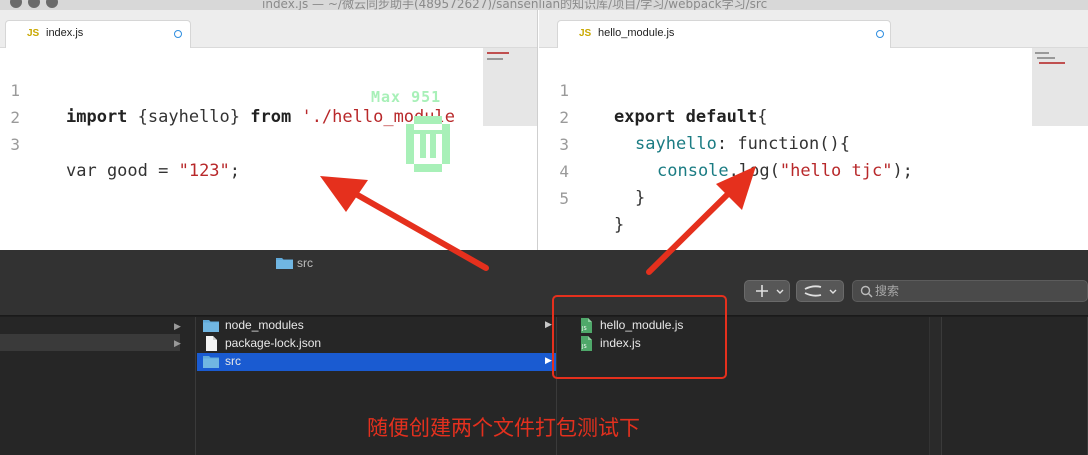  Describe the element at coordinates (701, 220) in the screenshot. I see `annotation-arrow-right` at that location.